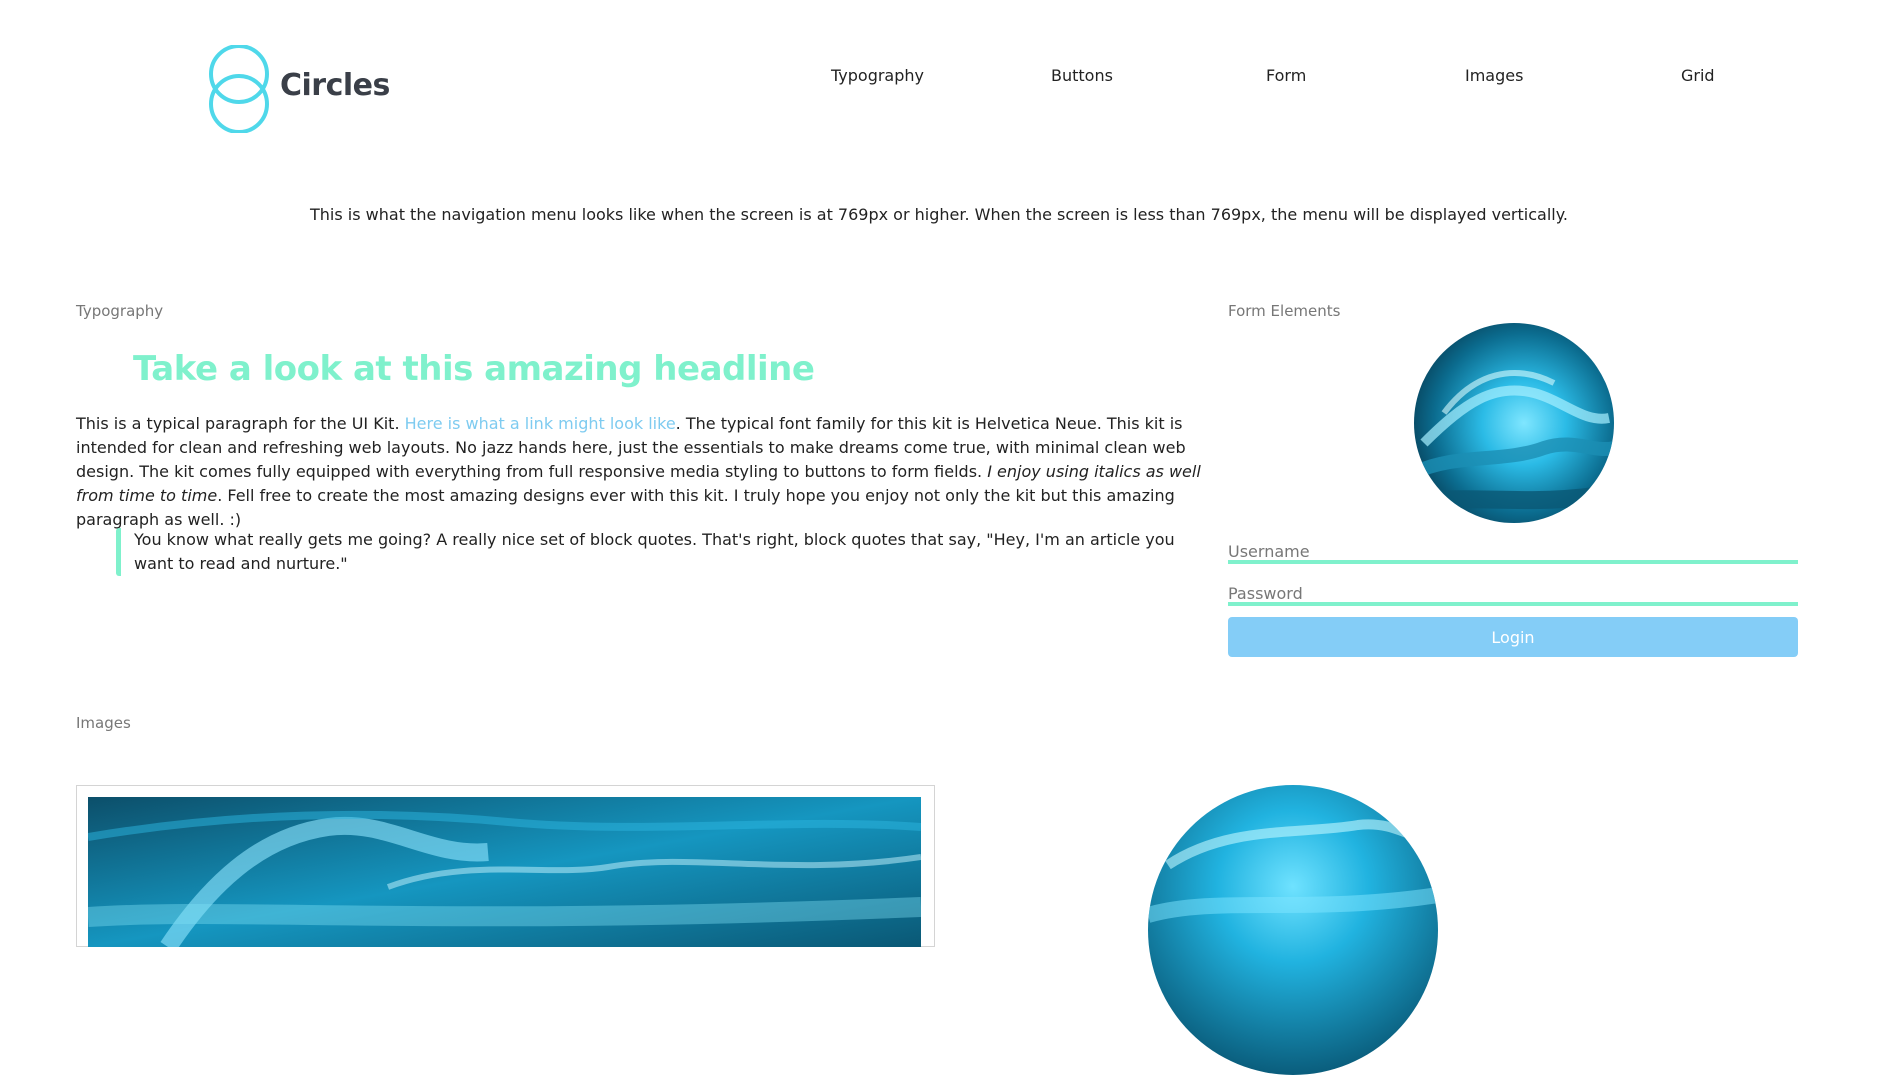  What do you see at coordinates (1082, 75) in the screenshot?
I see `nav-buttons: Buttons` at bounding box center [1082, 75].